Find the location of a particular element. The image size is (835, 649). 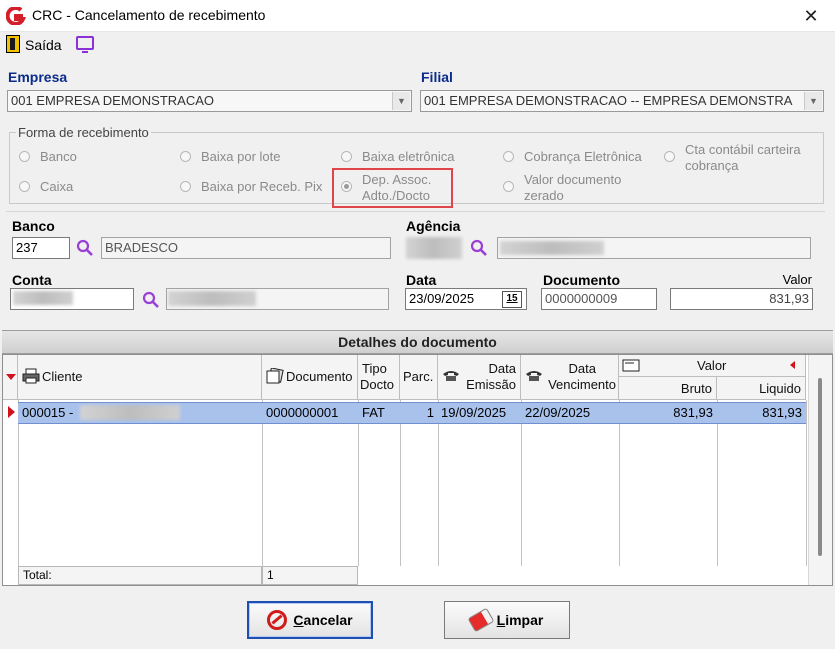

col-header-vencimento: Data Vencimento is located at coordinates (570, 377).